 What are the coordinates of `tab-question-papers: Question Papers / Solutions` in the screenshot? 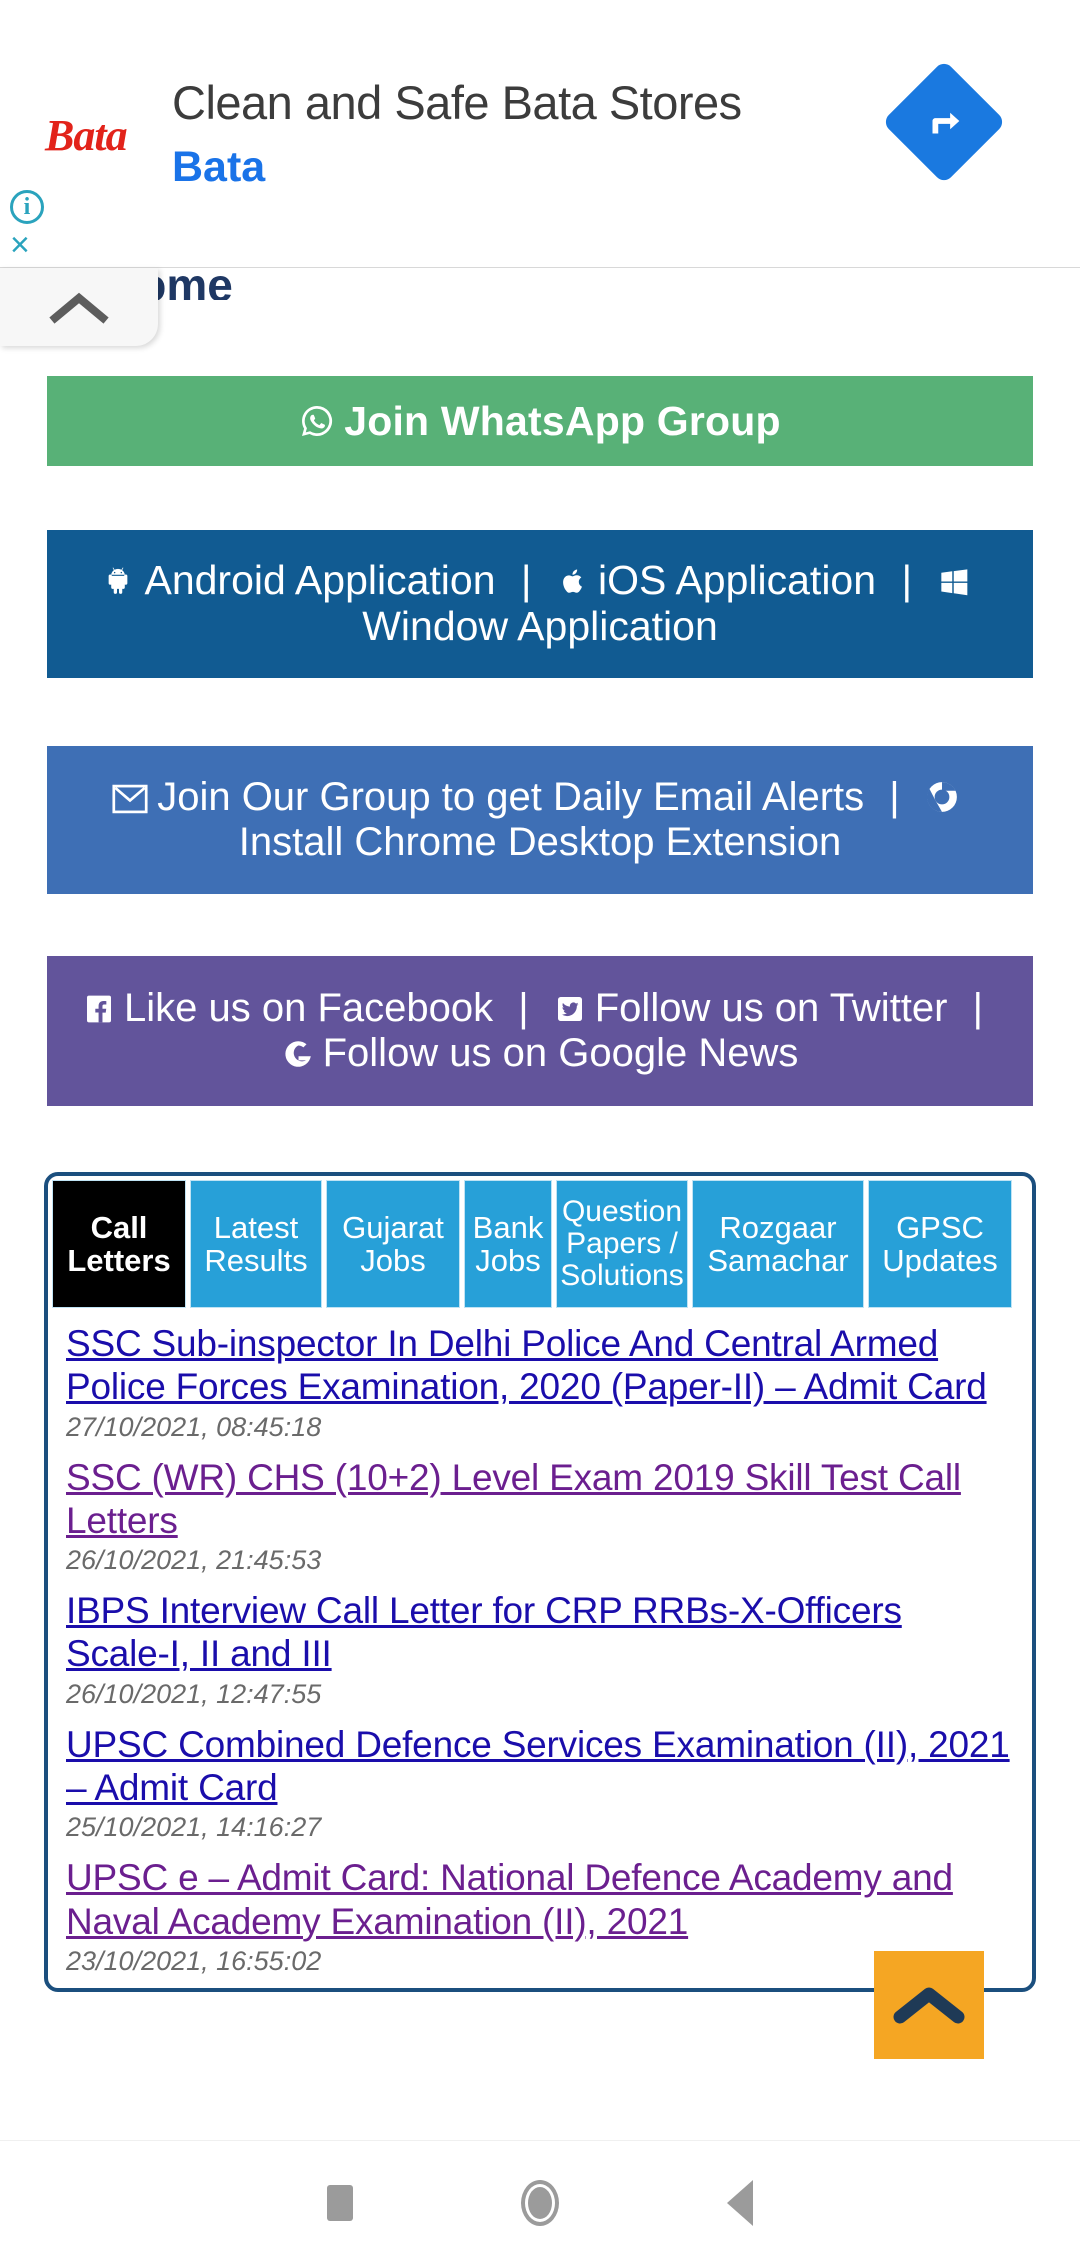 It's located at (622, 1244).